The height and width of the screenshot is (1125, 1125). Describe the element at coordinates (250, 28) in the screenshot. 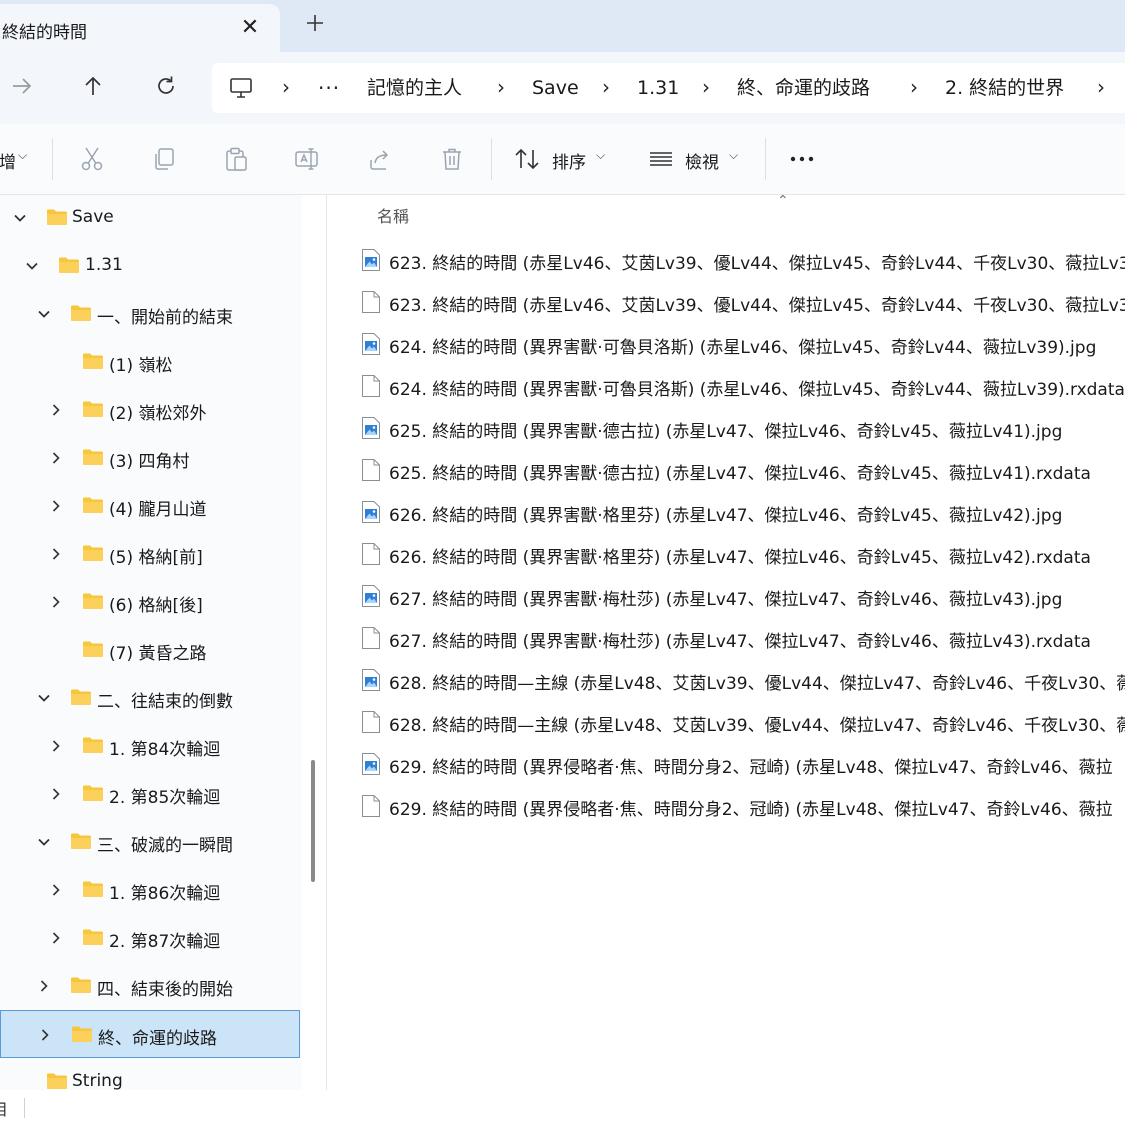

I see `close-icon: ✕` at that location.